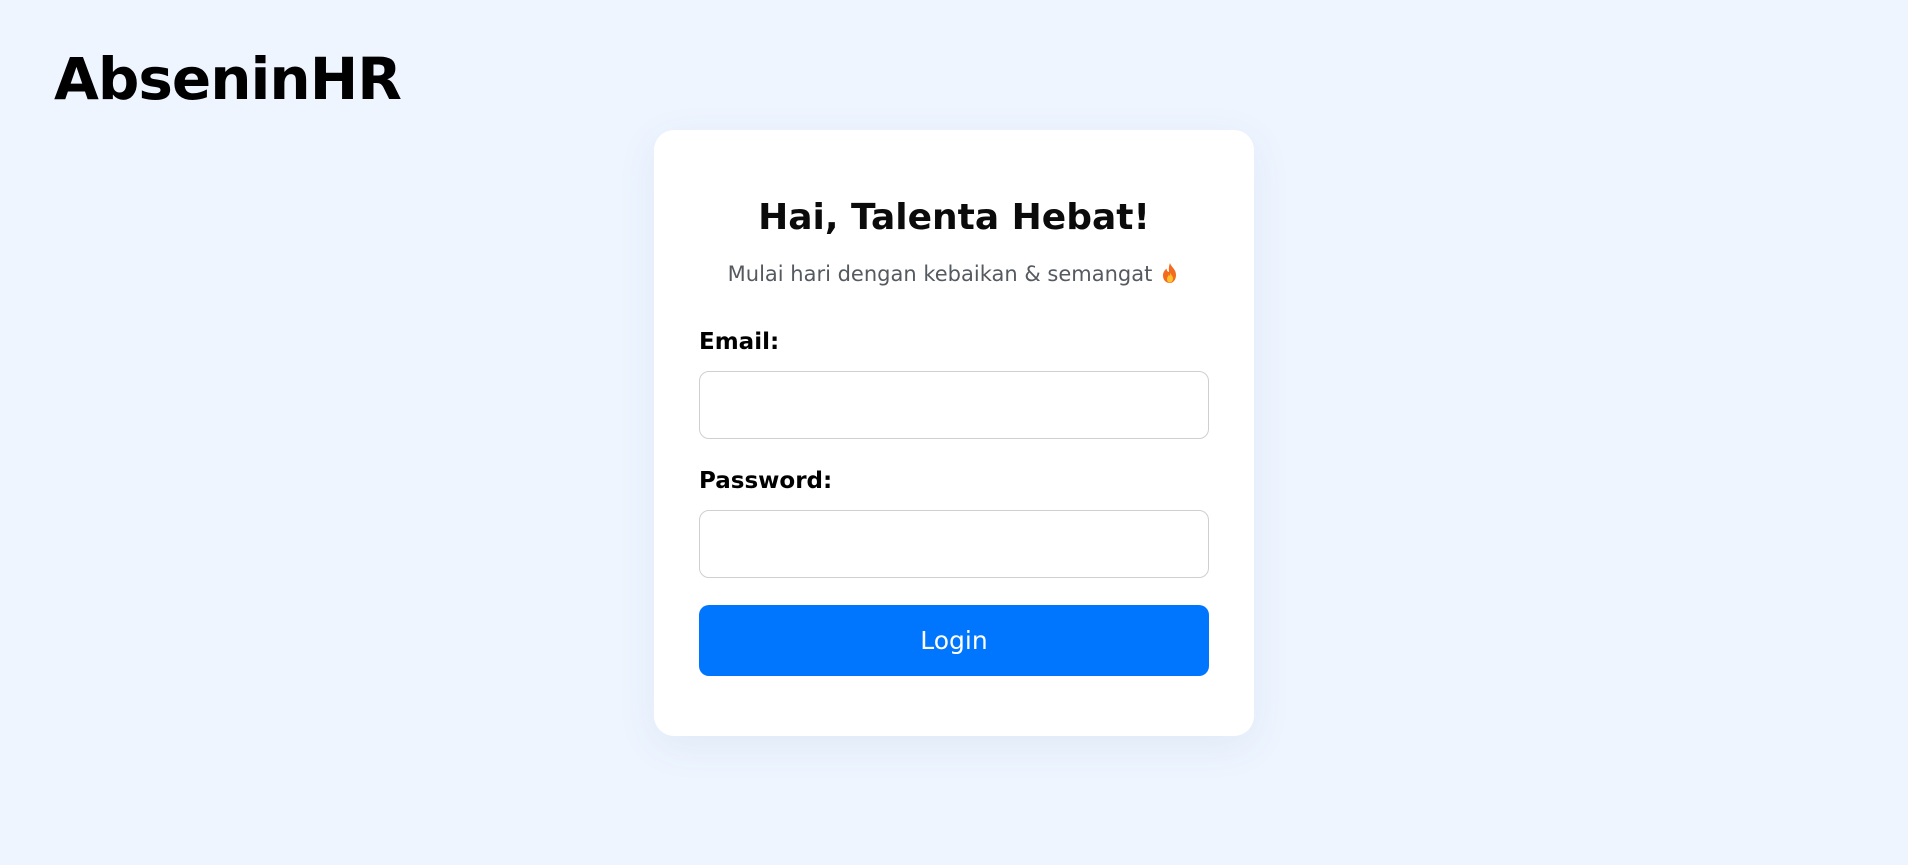 The height and width of the screenshot is (865, 1908). Describe the element at coordinates (954, 640) in the screenshot. I see `login-button: Login` at that location.